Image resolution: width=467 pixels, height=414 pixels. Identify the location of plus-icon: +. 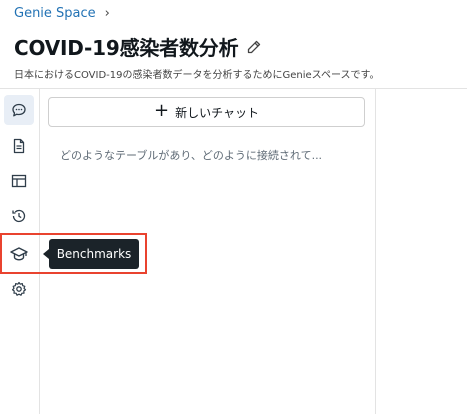
(162, 110).